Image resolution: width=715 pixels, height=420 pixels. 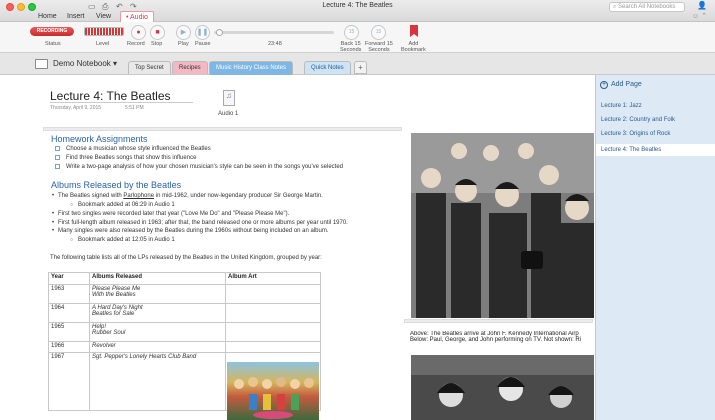 What do you see at coordinates (157, 347) in the screenshot?
I see `albums-cell: Revolver` at bounding box center [157, 347].